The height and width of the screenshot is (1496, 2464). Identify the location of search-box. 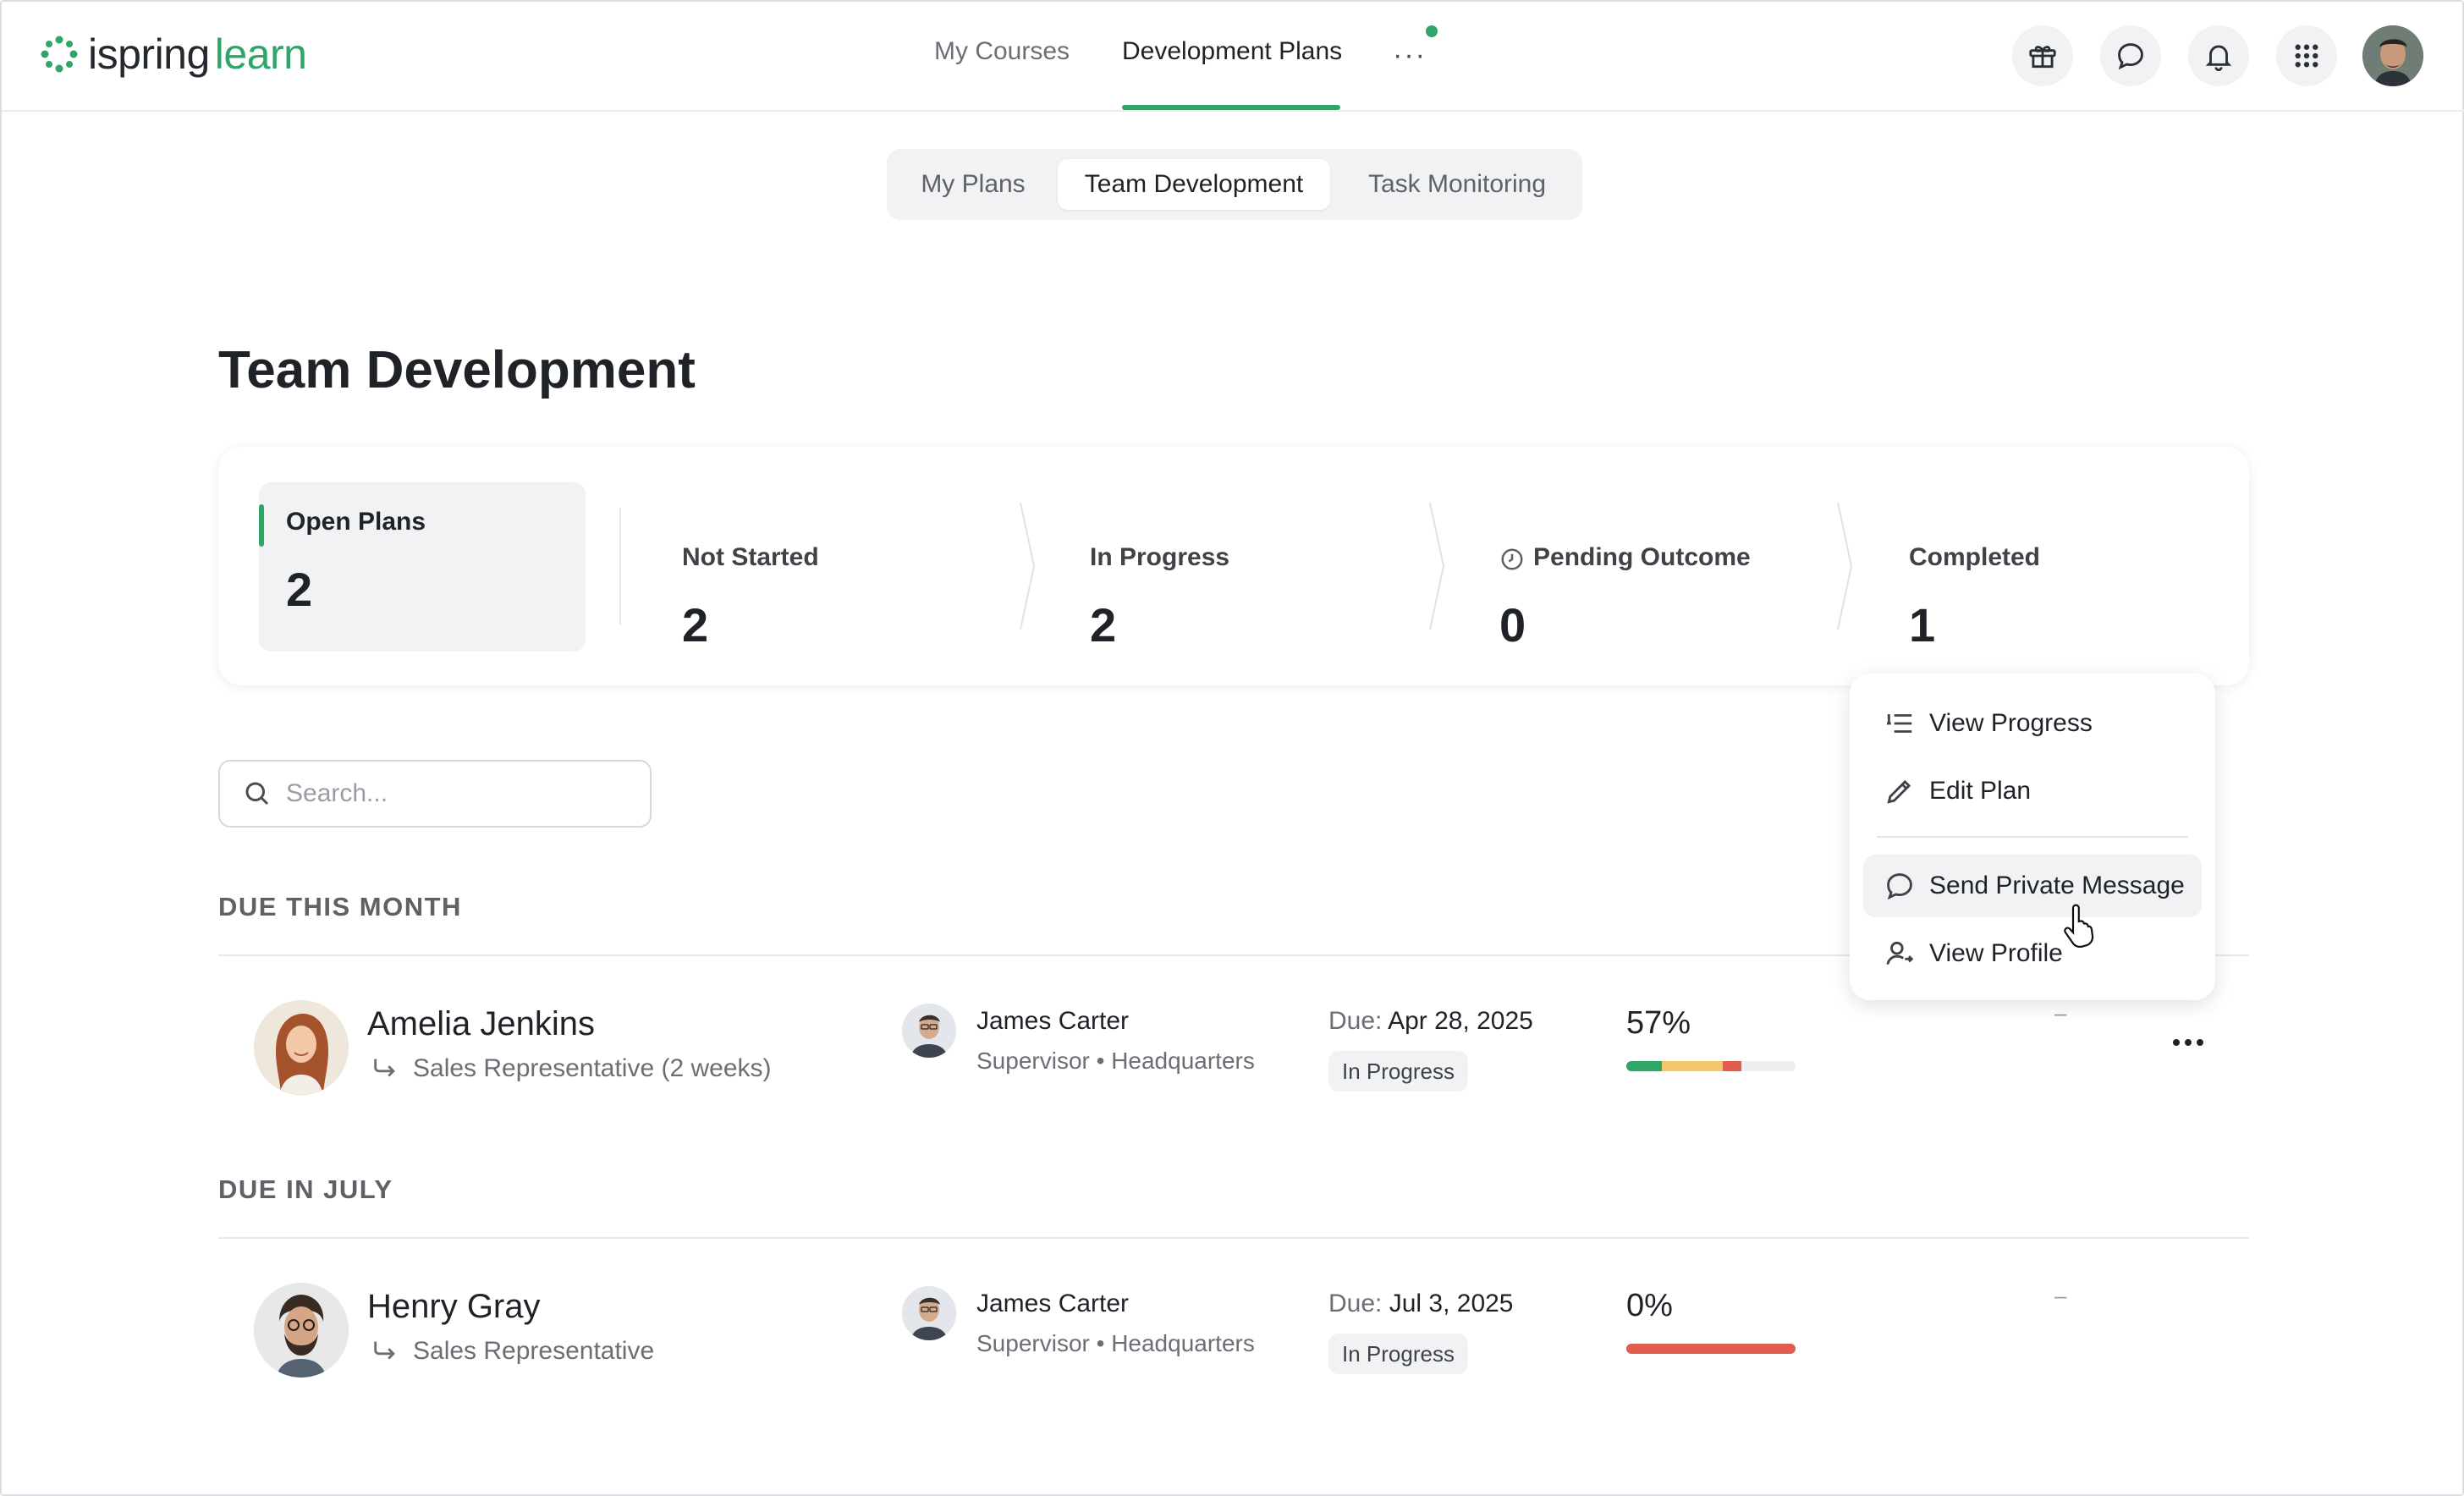
(435, 794).